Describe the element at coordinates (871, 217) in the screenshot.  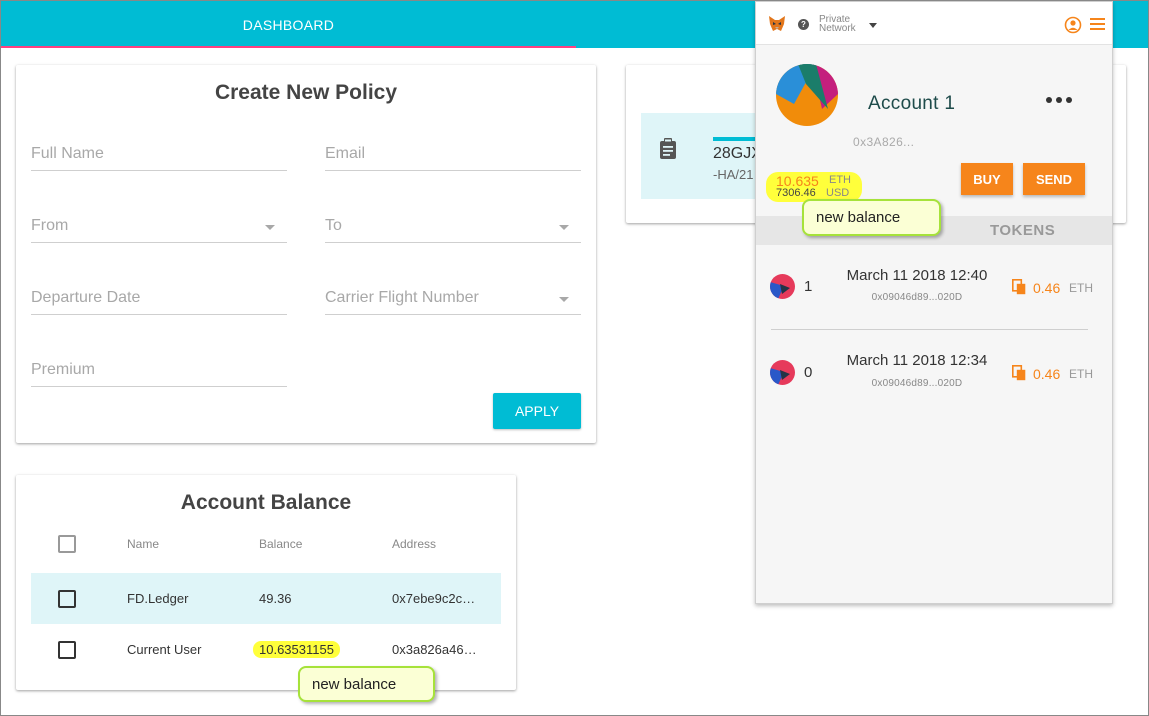
I see `callout-new-balance-metamask: new balance` at that location.